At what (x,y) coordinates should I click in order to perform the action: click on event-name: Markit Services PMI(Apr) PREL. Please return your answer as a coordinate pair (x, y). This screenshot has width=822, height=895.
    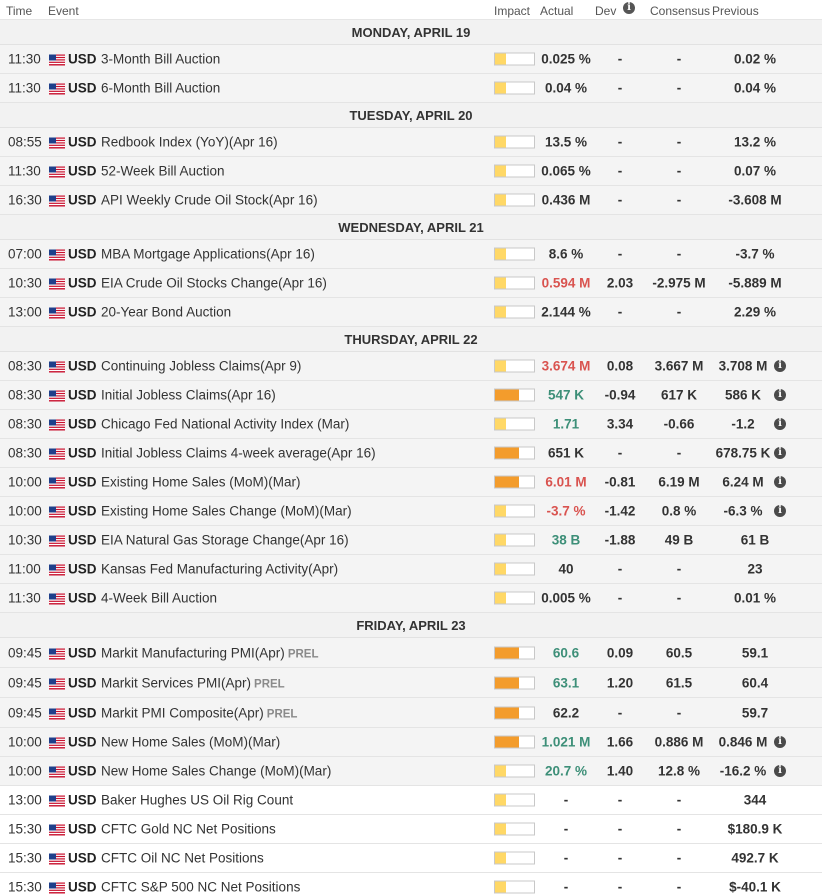
    Looking at the image, I should click on (193, 682).